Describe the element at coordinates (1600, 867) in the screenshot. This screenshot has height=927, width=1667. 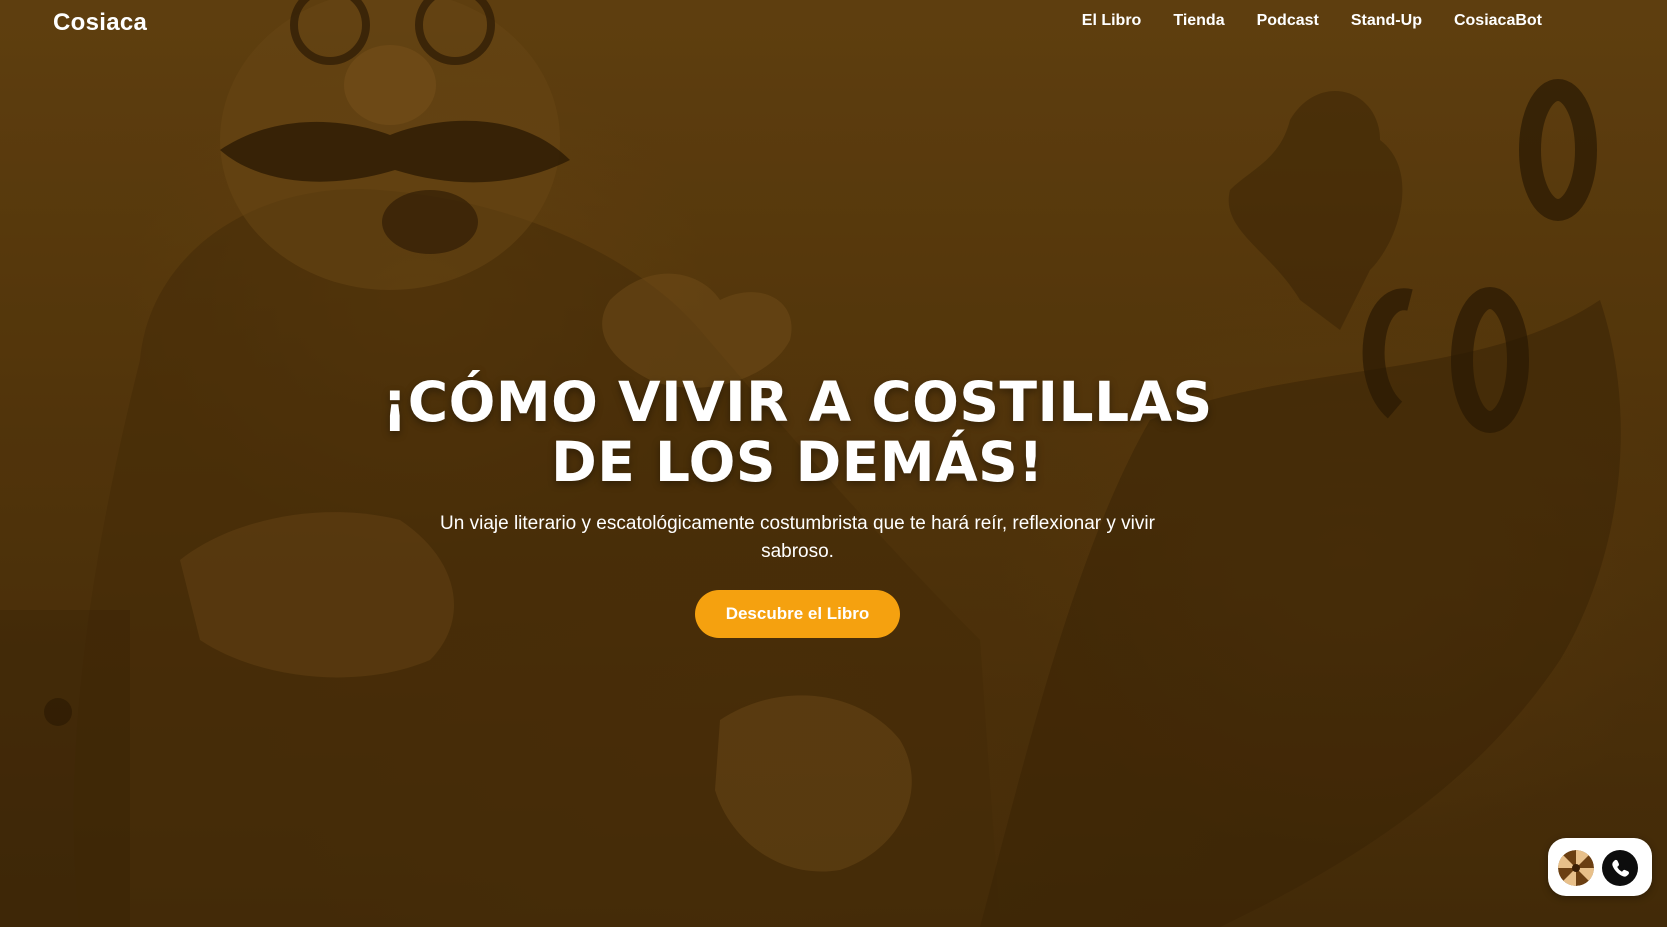
I see `contact-widget` at that location.